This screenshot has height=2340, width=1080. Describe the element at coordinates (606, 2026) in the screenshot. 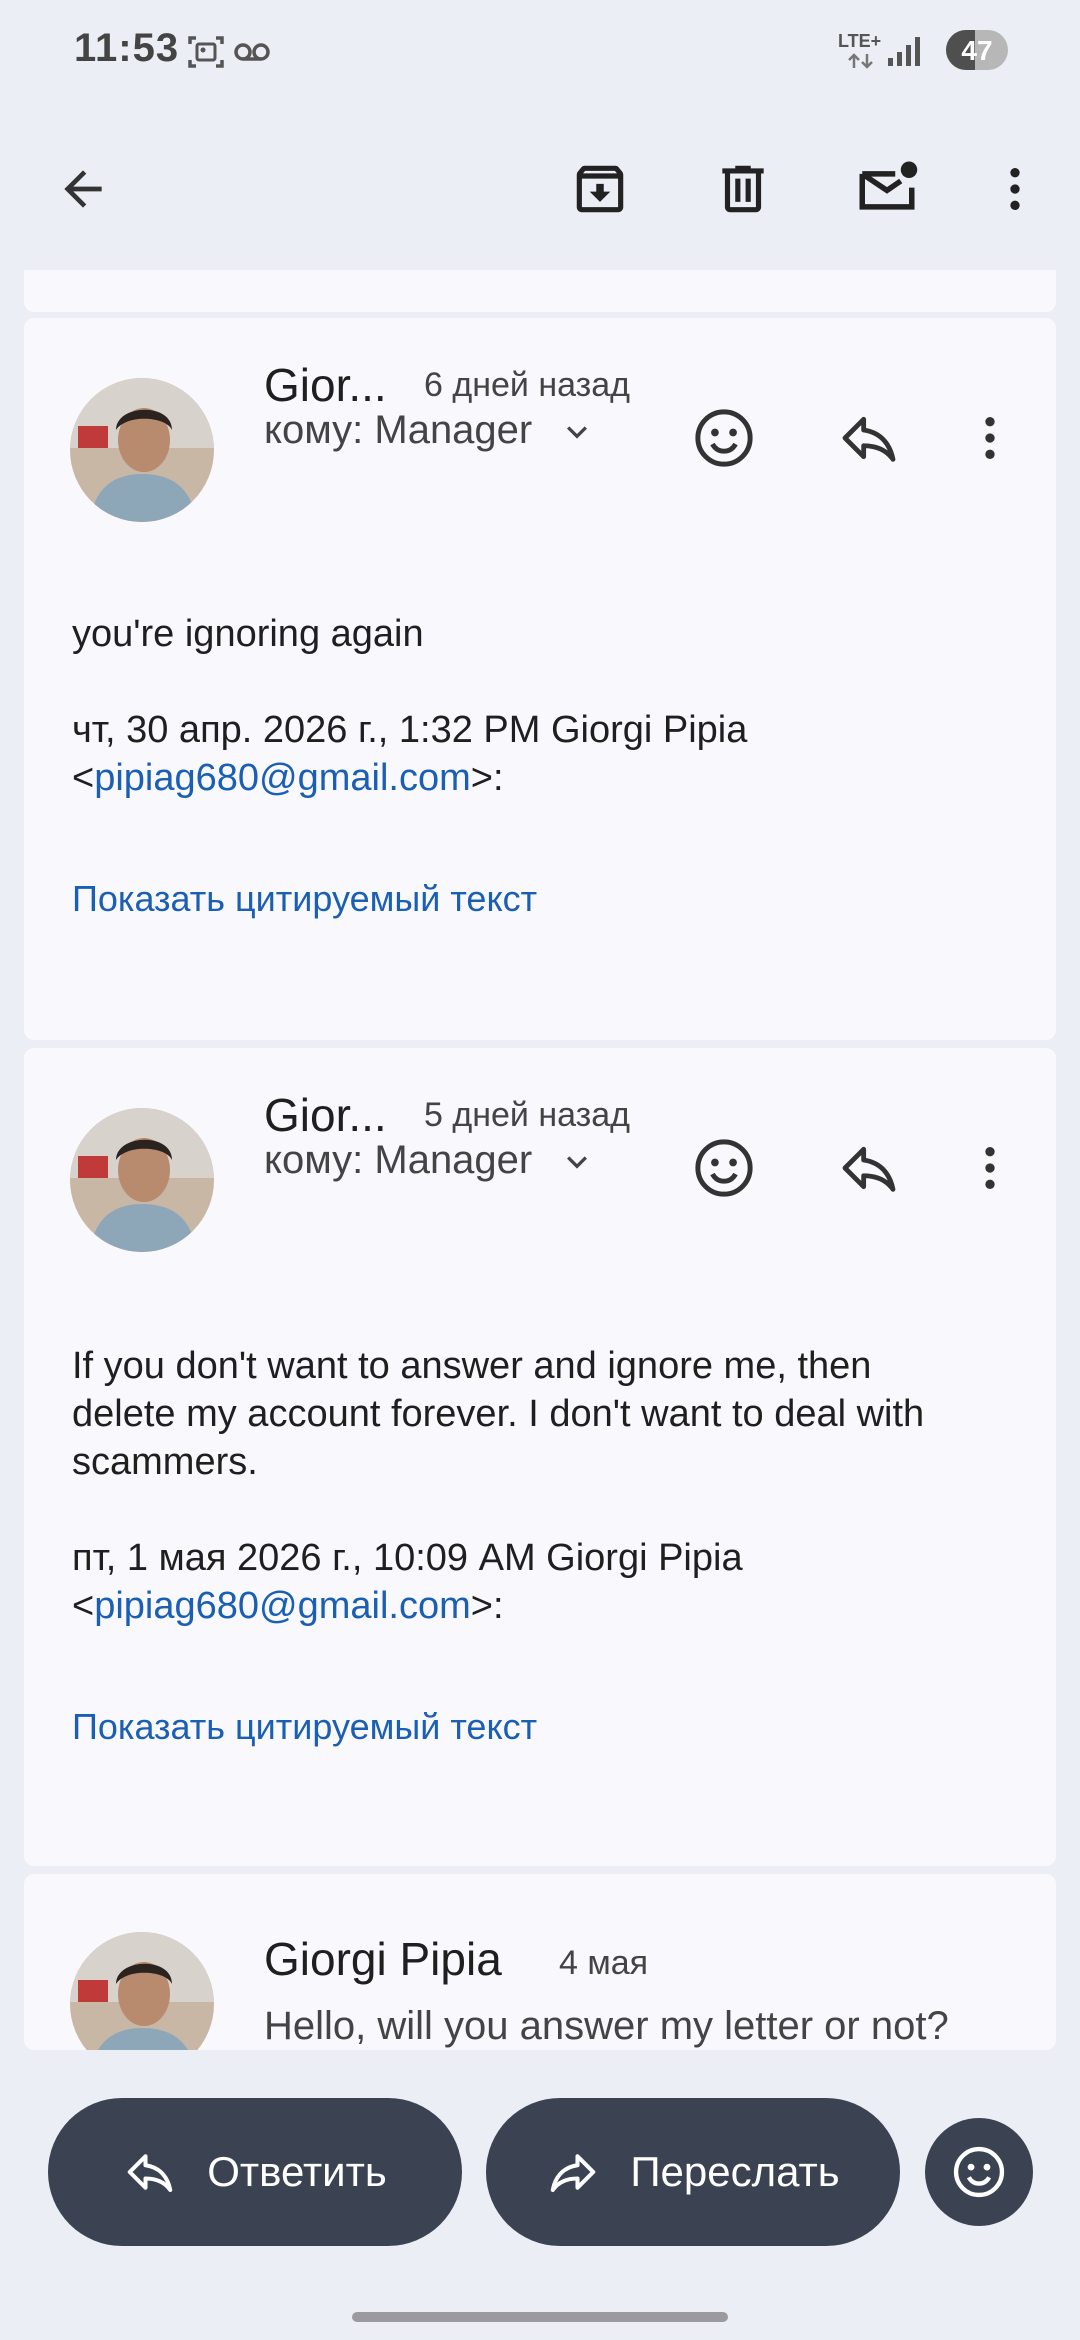

I see `message-snippet: Hello, will you answer my letter or not?` at that location.